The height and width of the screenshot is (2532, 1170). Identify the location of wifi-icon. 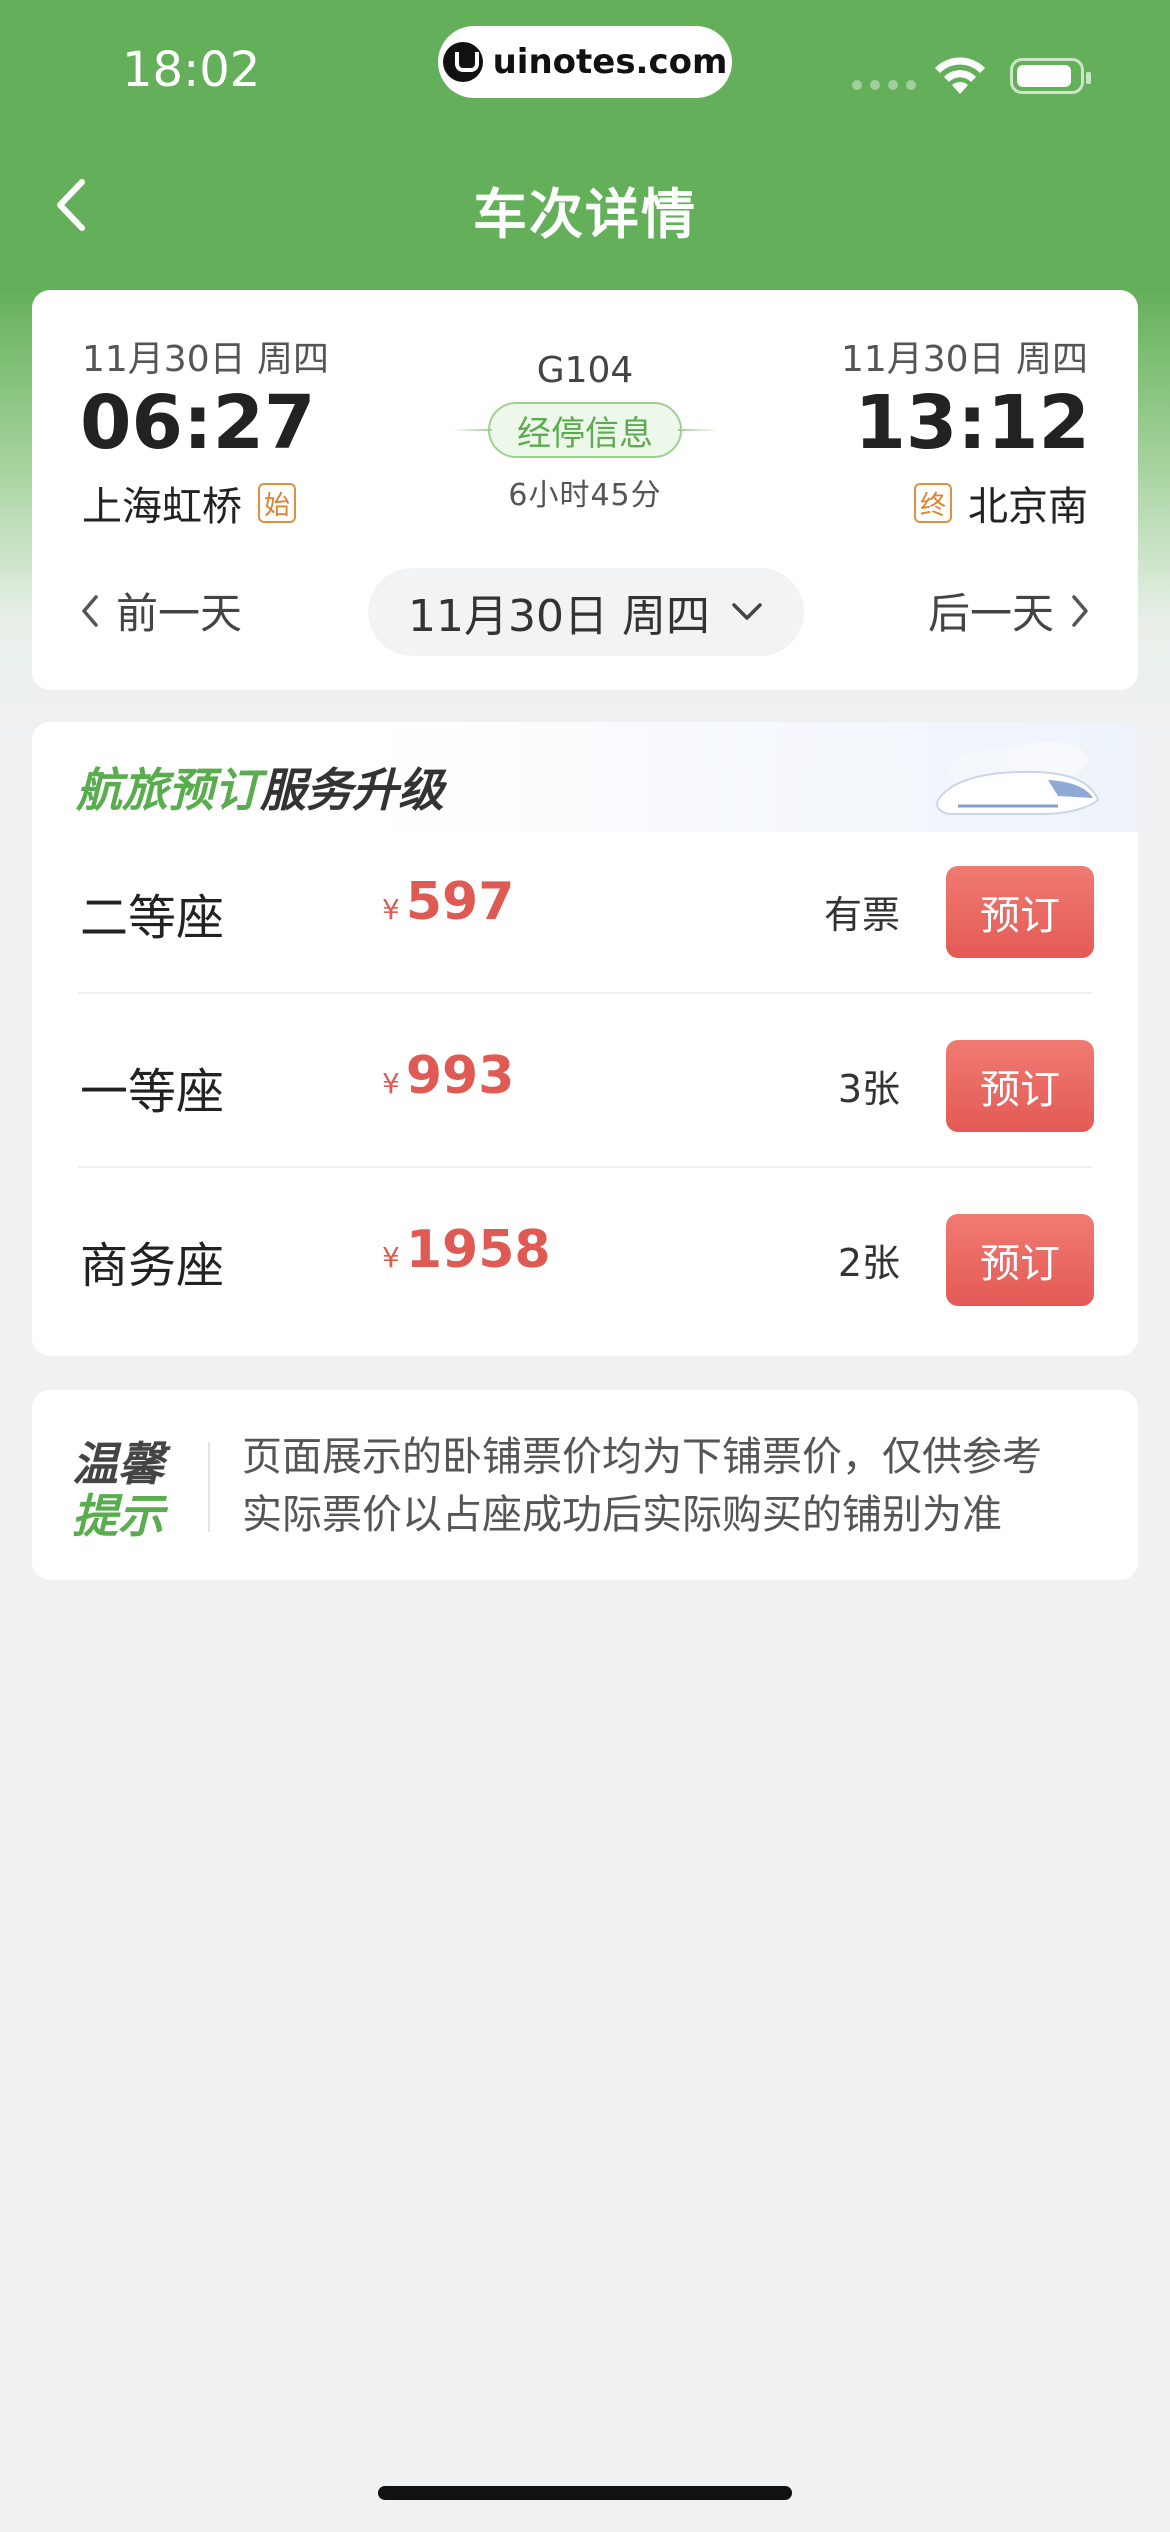
(960, 75).